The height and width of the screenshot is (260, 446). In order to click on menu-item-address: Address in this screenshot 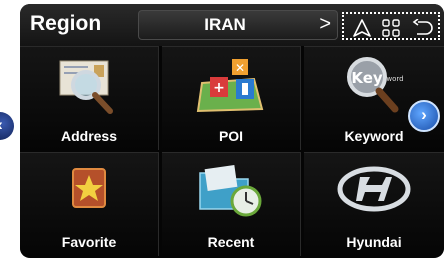, I will do `click(89, 98)`.